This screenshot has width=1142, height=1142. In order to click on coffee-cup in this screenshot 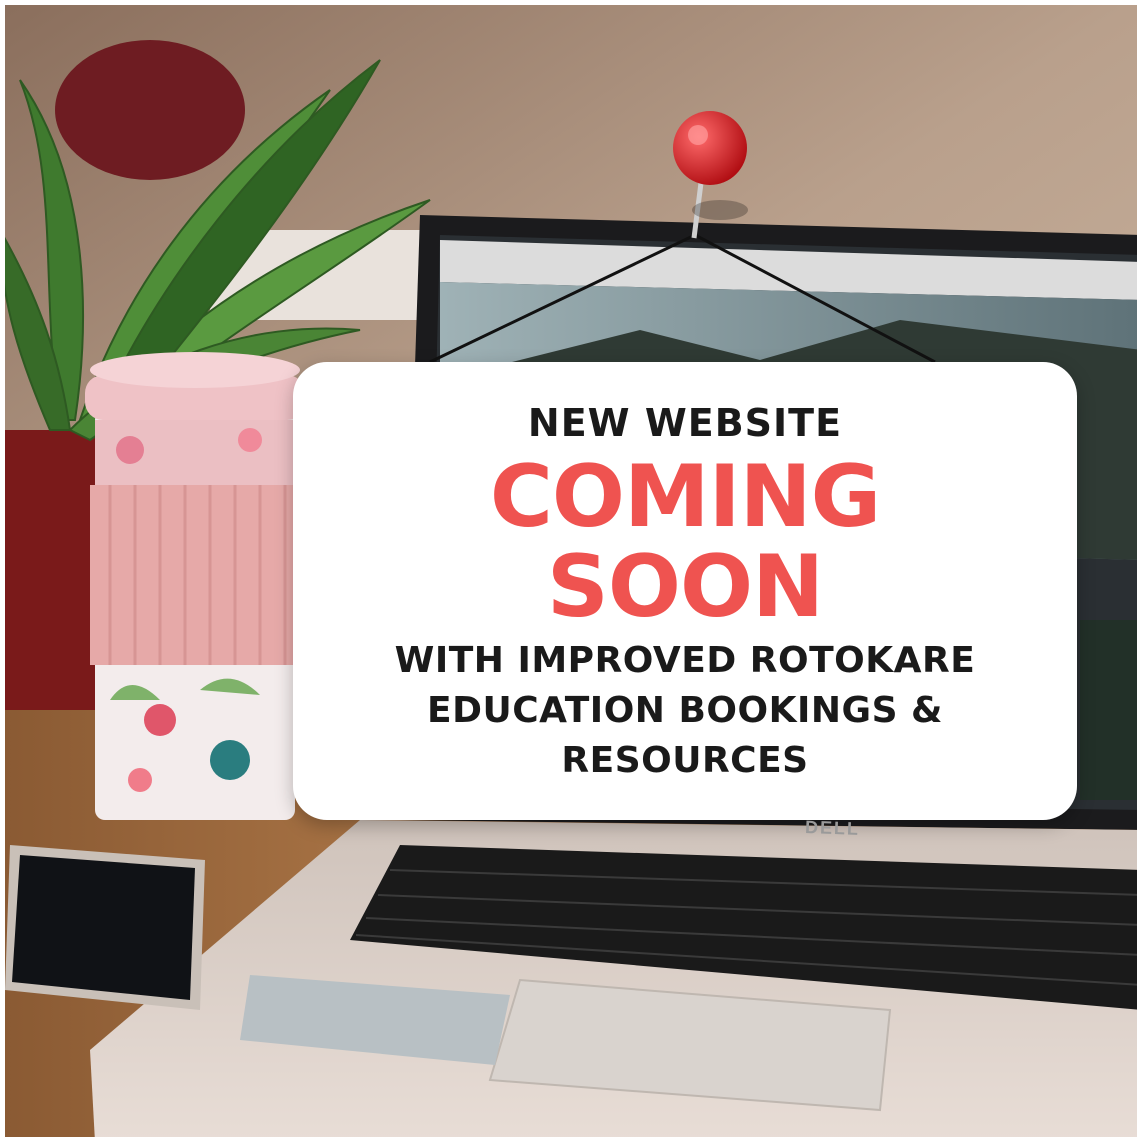, I will do `click(195, 586)`.